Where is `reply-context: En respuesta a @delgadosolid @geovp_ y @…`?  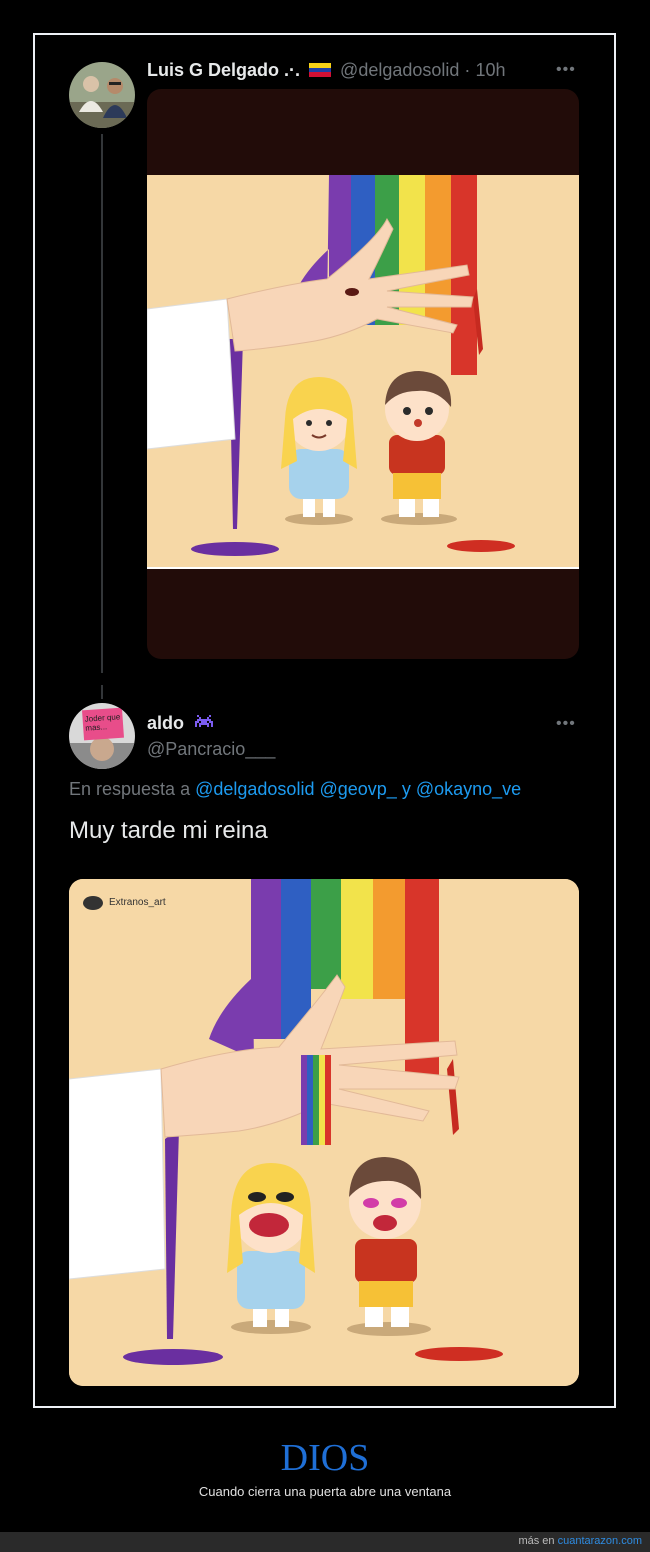
reply-context: En respuesta a @delgadosolid @geovp_ y @… is located at coordinates (295, 789).